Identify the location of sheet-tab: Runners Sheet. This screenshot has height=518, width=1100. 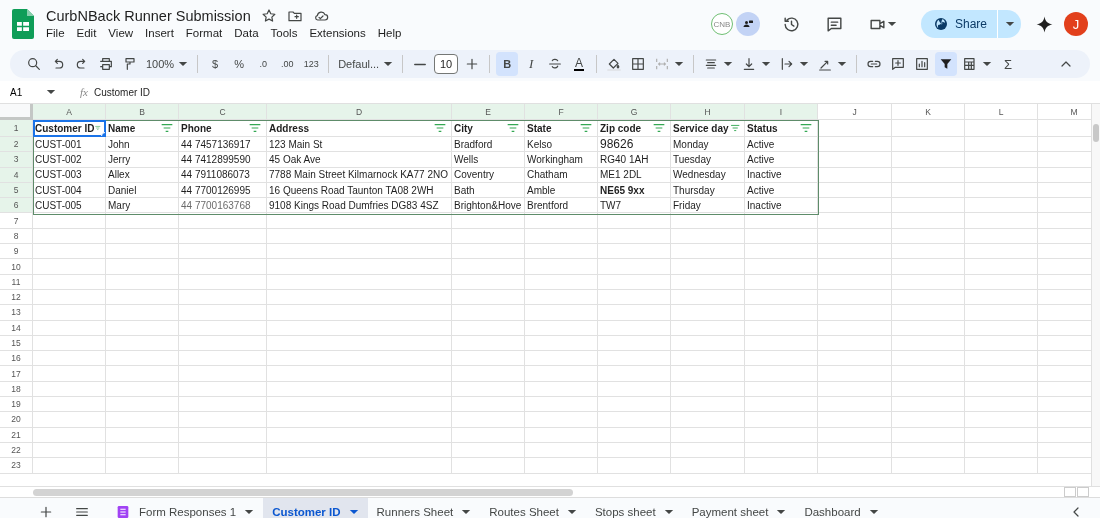
(424, 508).